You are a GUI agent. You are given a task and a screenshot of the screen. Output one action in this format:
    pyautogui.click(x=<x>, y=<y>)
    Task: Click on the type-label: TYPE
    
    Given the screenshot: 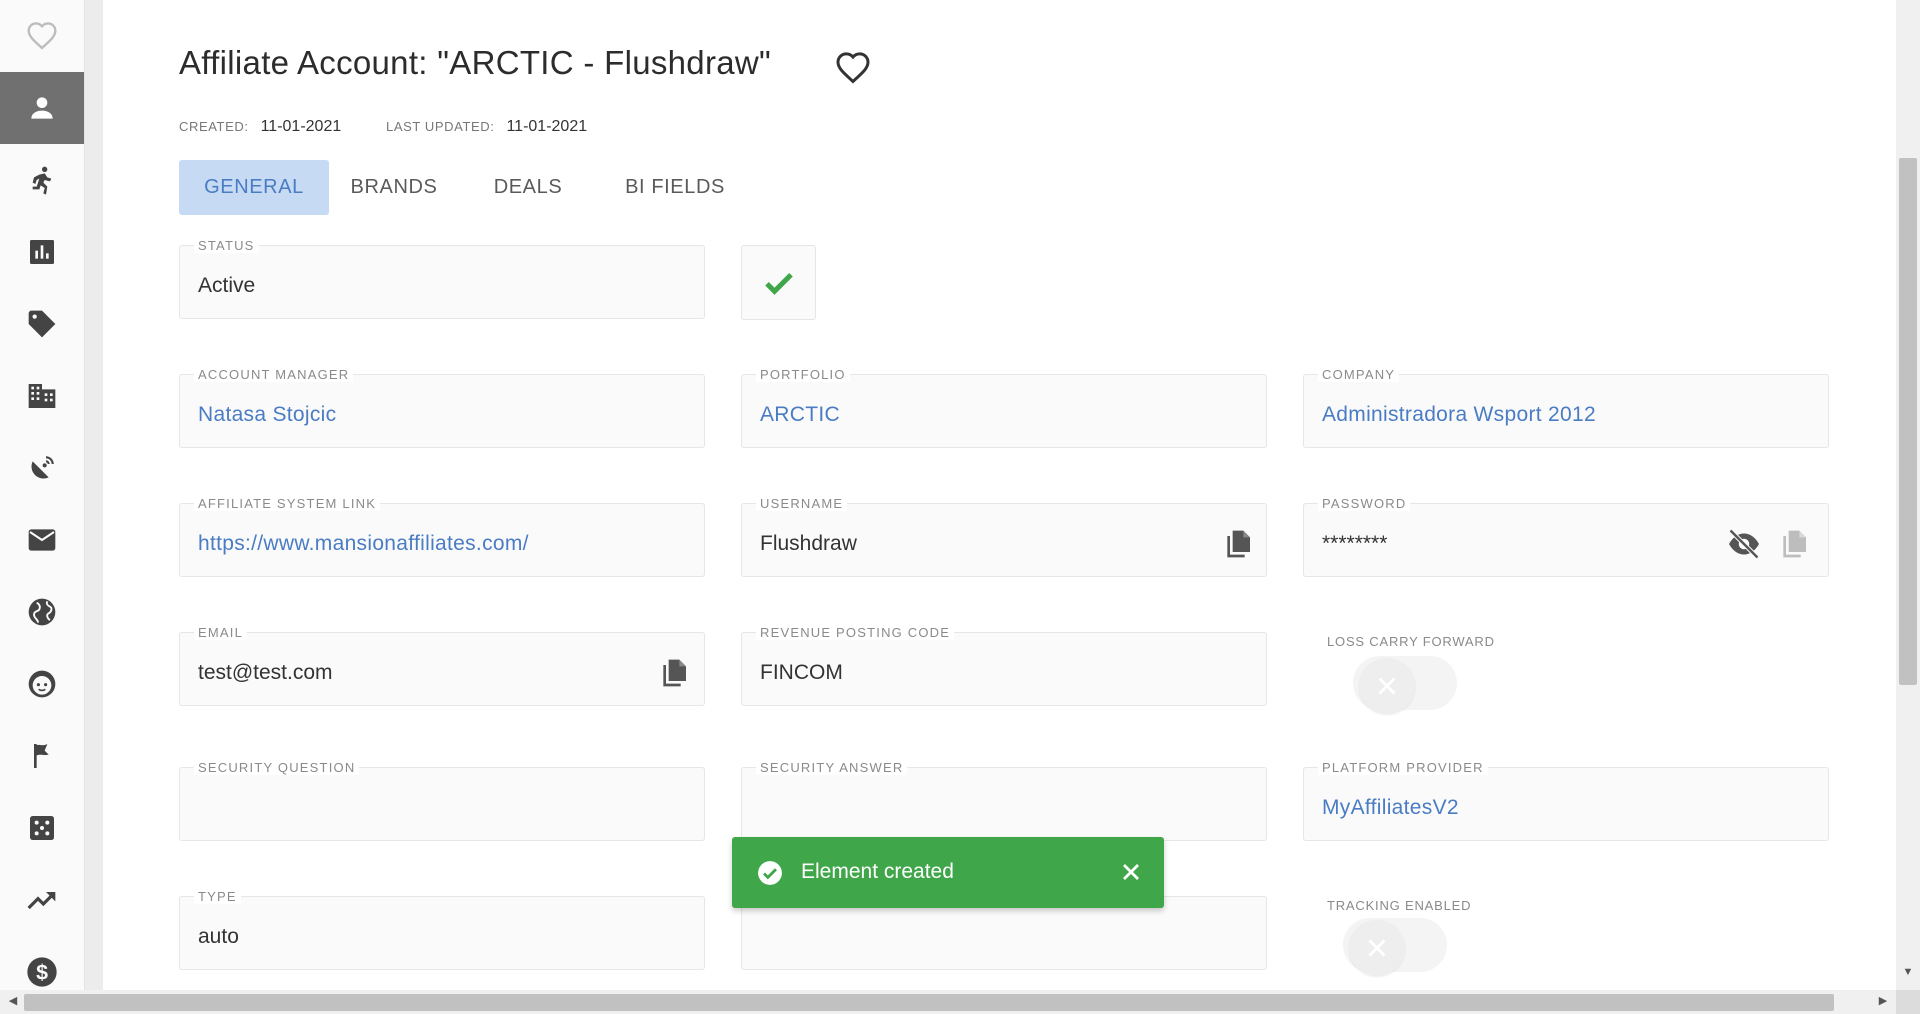 What is the action you would take?
    pyautogui.click(x=217, y=897)
    